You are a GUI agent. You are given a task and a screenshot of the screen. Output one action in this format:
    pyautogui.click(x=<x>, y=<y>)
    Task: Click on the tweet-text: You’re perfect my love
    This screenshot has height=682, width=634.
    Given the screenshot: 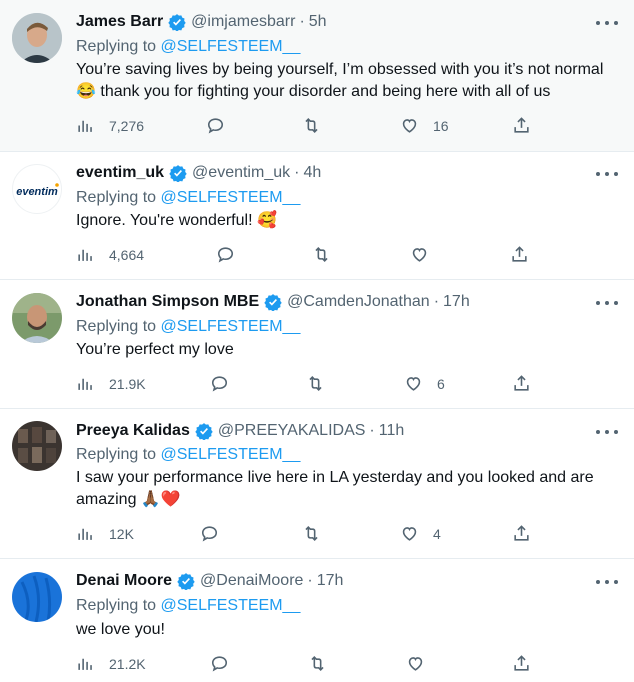 What is the action you would take?
    pyautogui.click(x=155, y=349)
    